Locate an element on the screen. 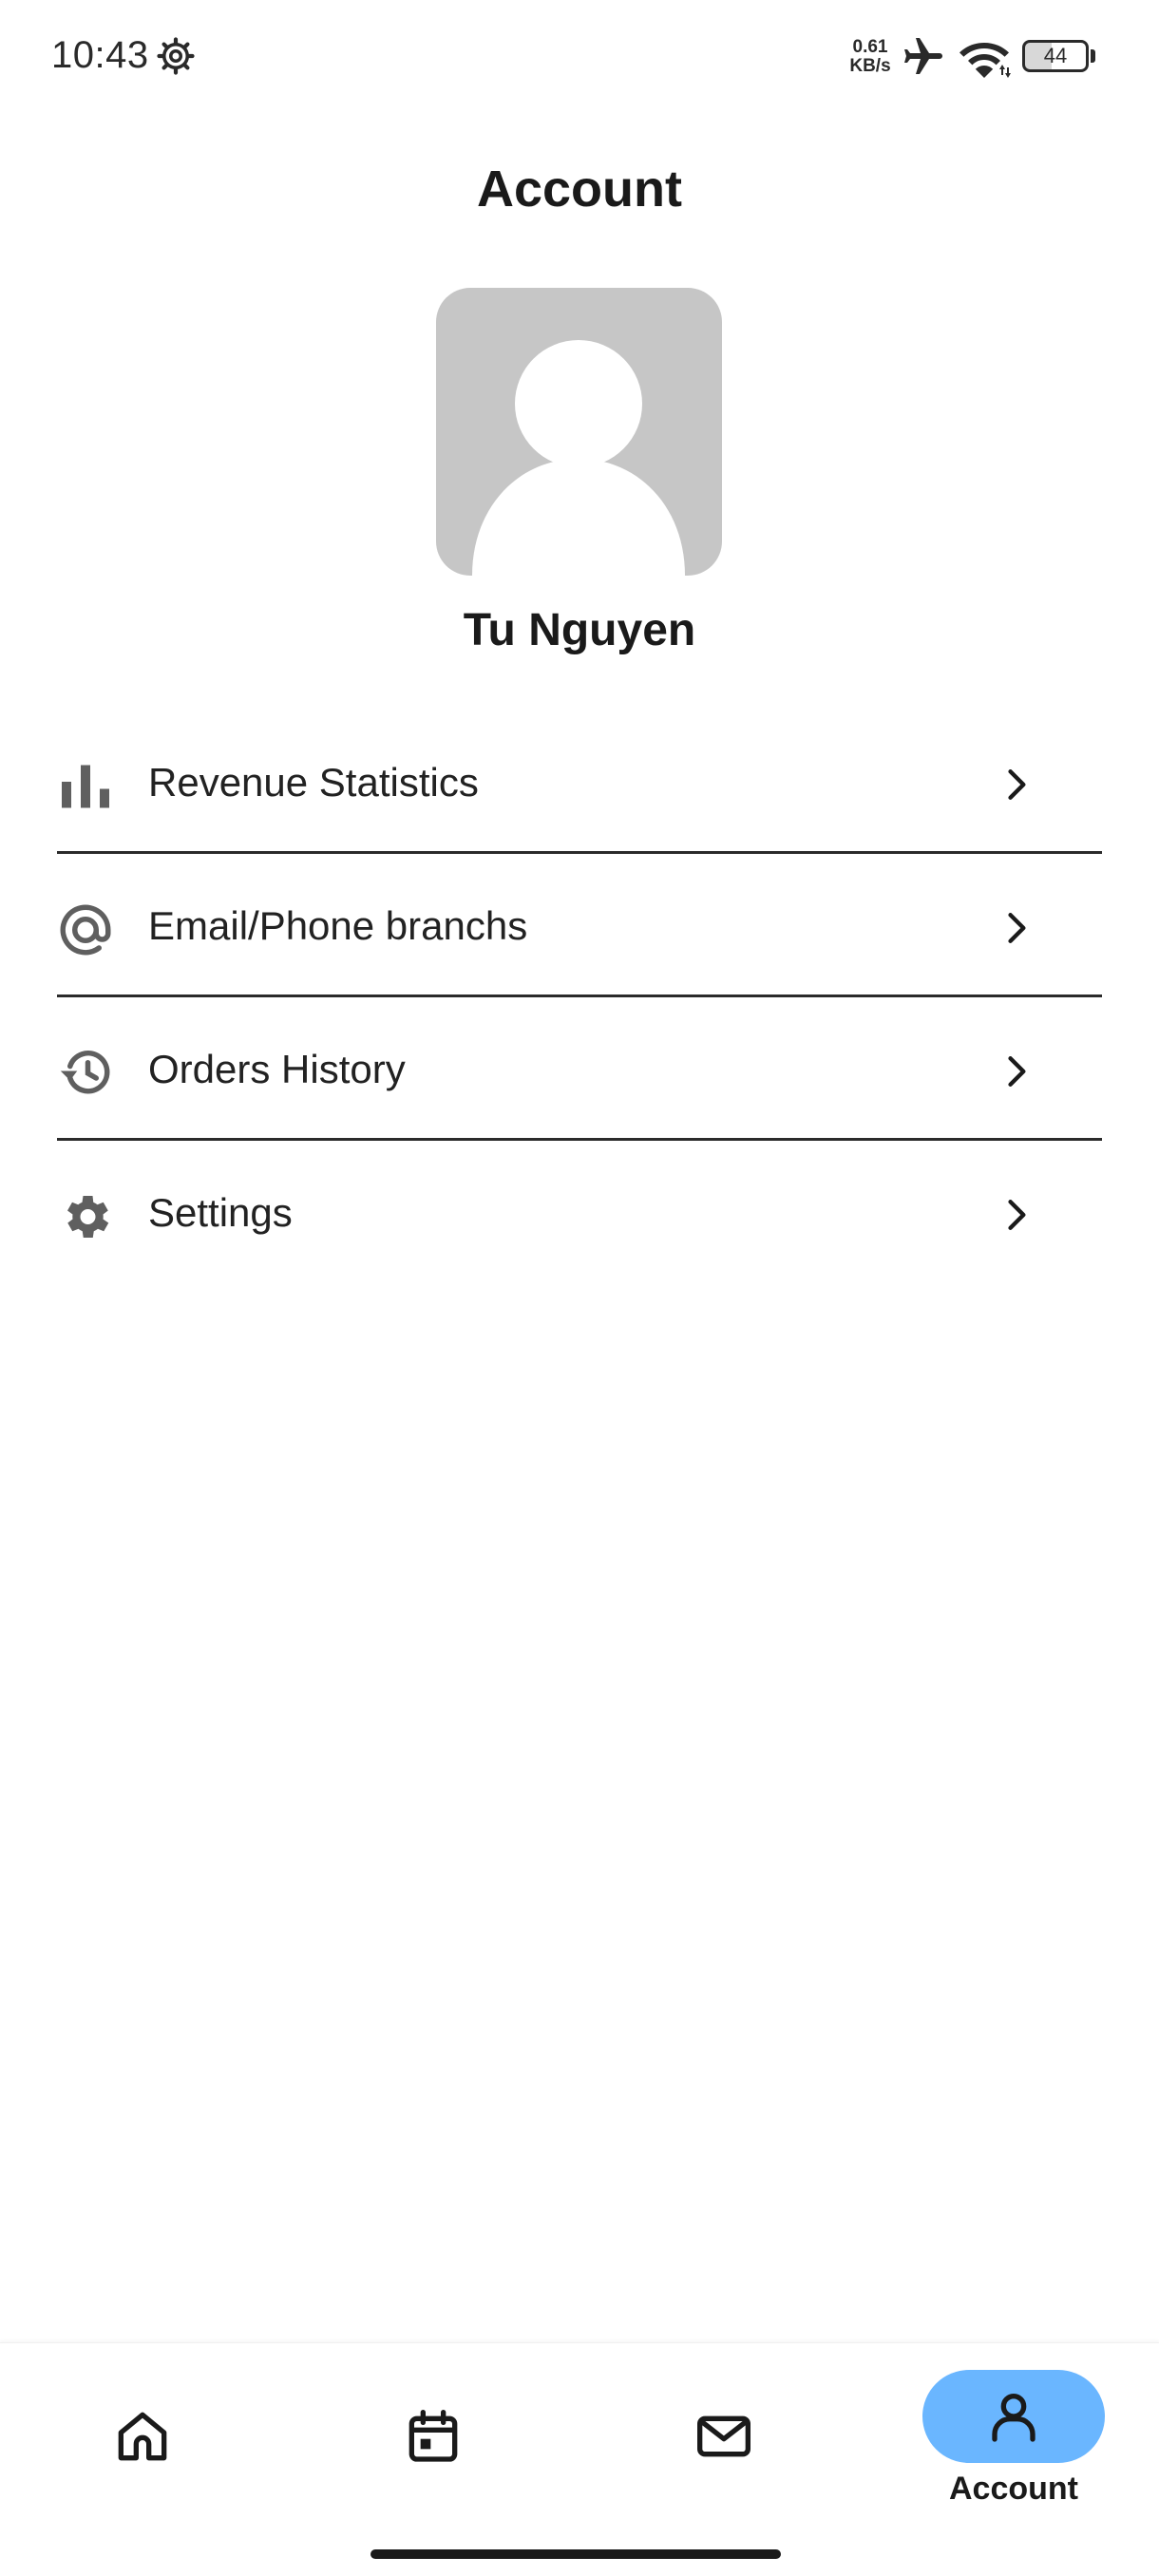 This screenshot has height=2576, width=1159. nav-account is located at coordinates (1013, 2416).